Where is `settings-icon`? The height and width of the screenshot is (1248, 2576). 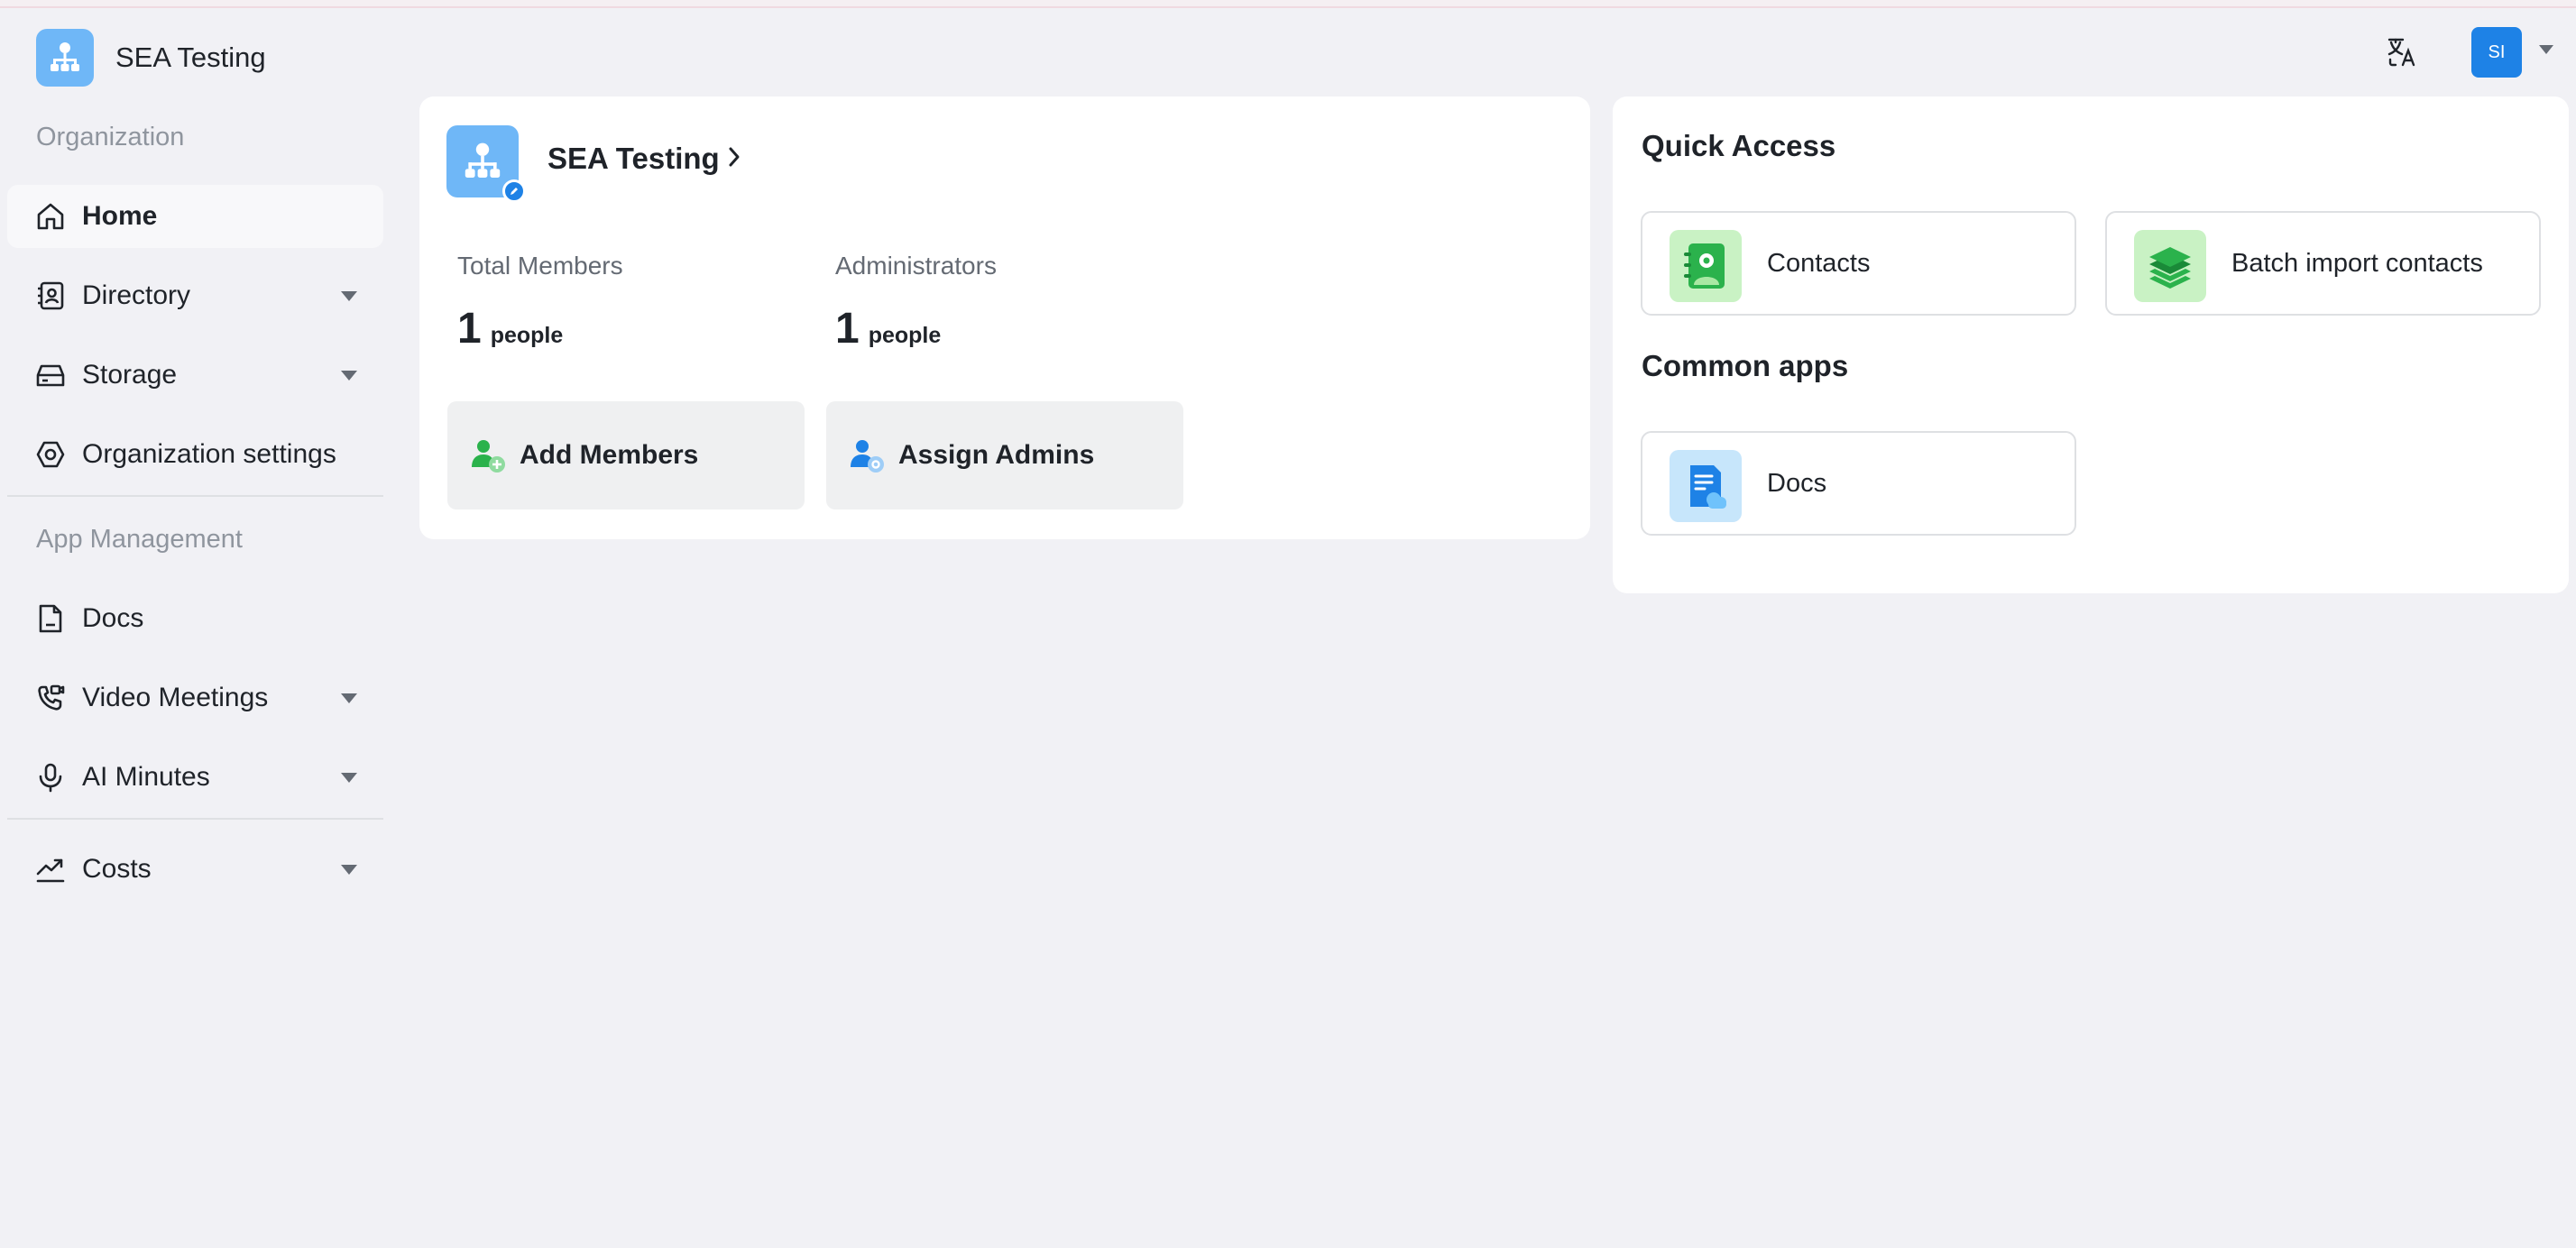 settings-icon is located at coordinates (50, 454).